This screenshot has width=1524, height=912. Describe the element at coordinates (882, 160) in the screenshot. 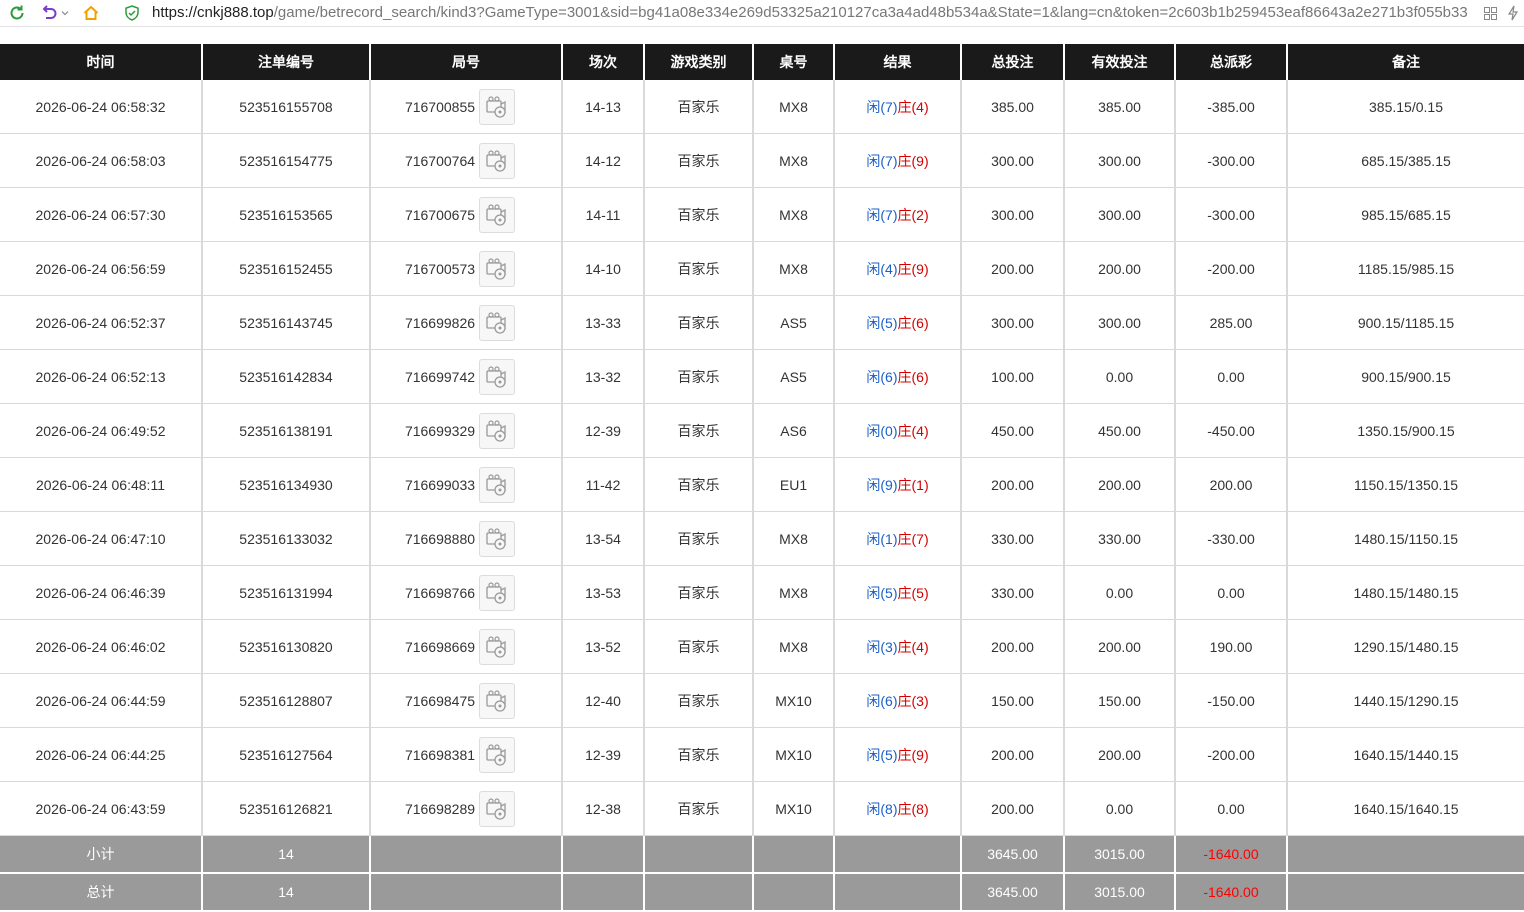

I see `result-player: 闲(7)` at that location.